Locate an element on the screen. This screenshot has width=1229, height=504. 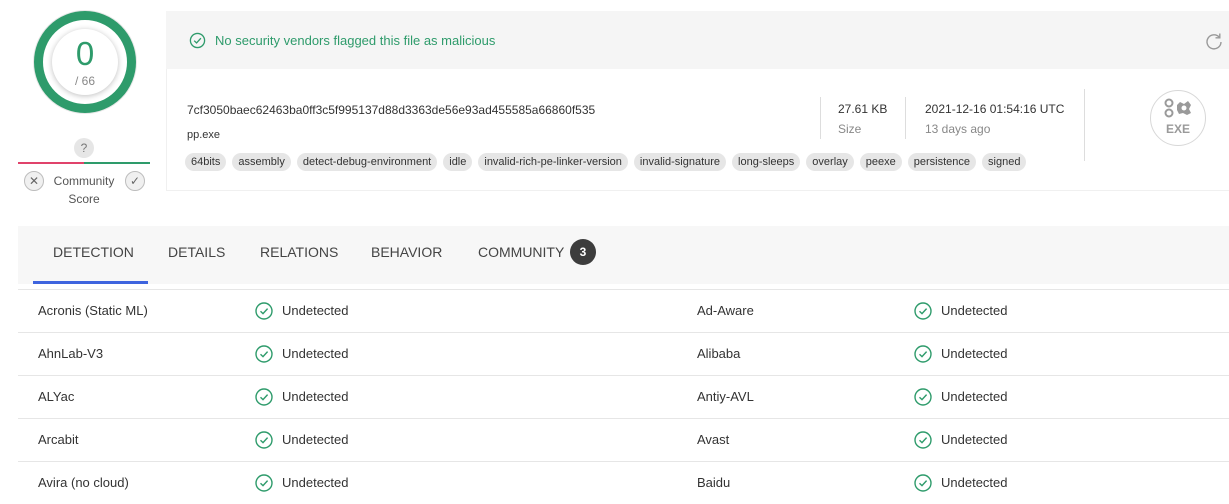
community-label-line-1: Community is located at coordinates (84, 181).